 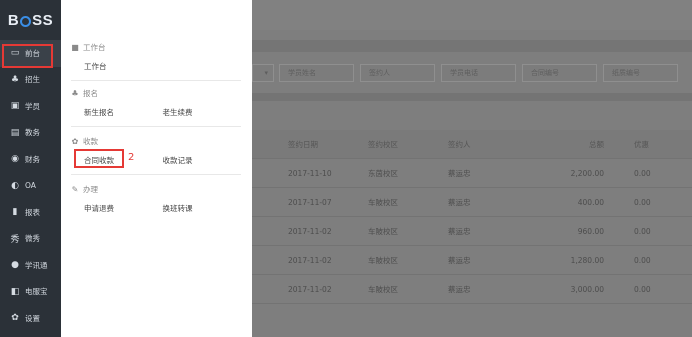 What do you see at coordinates (472, 173) in the screenshot?
I see `table-row: 2017-11-10 东茵校区 蔡运忠 2,200.00 0.00` at bounding box center [472, 173].